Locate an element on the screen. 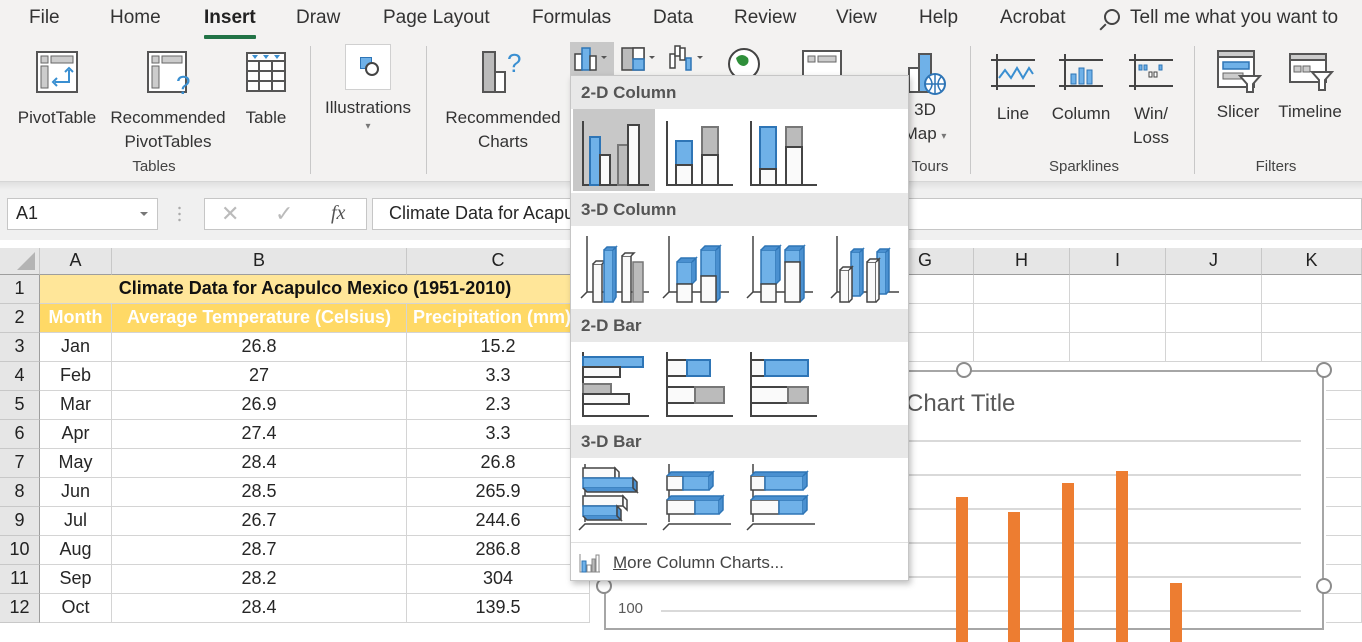 Image resolution: width=1362 pixels, height=642 pixels. 3d-column-option is located at coordinates (866, 267).